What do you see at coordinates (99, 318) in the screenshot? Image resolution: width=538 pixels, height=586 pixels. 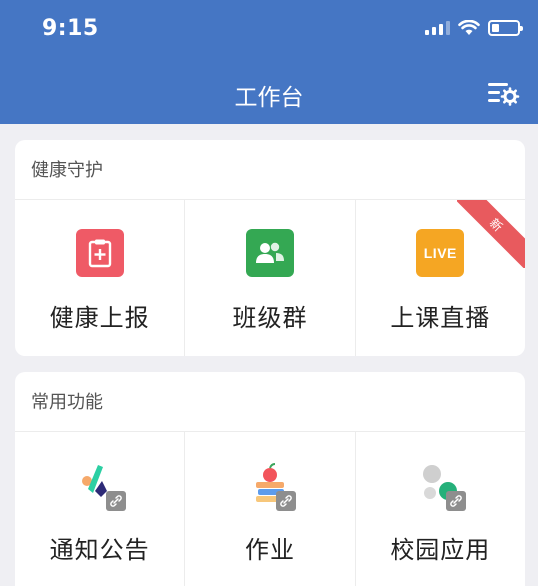 I see `tile-label: 健康上报` at bounding box center [99, 318].